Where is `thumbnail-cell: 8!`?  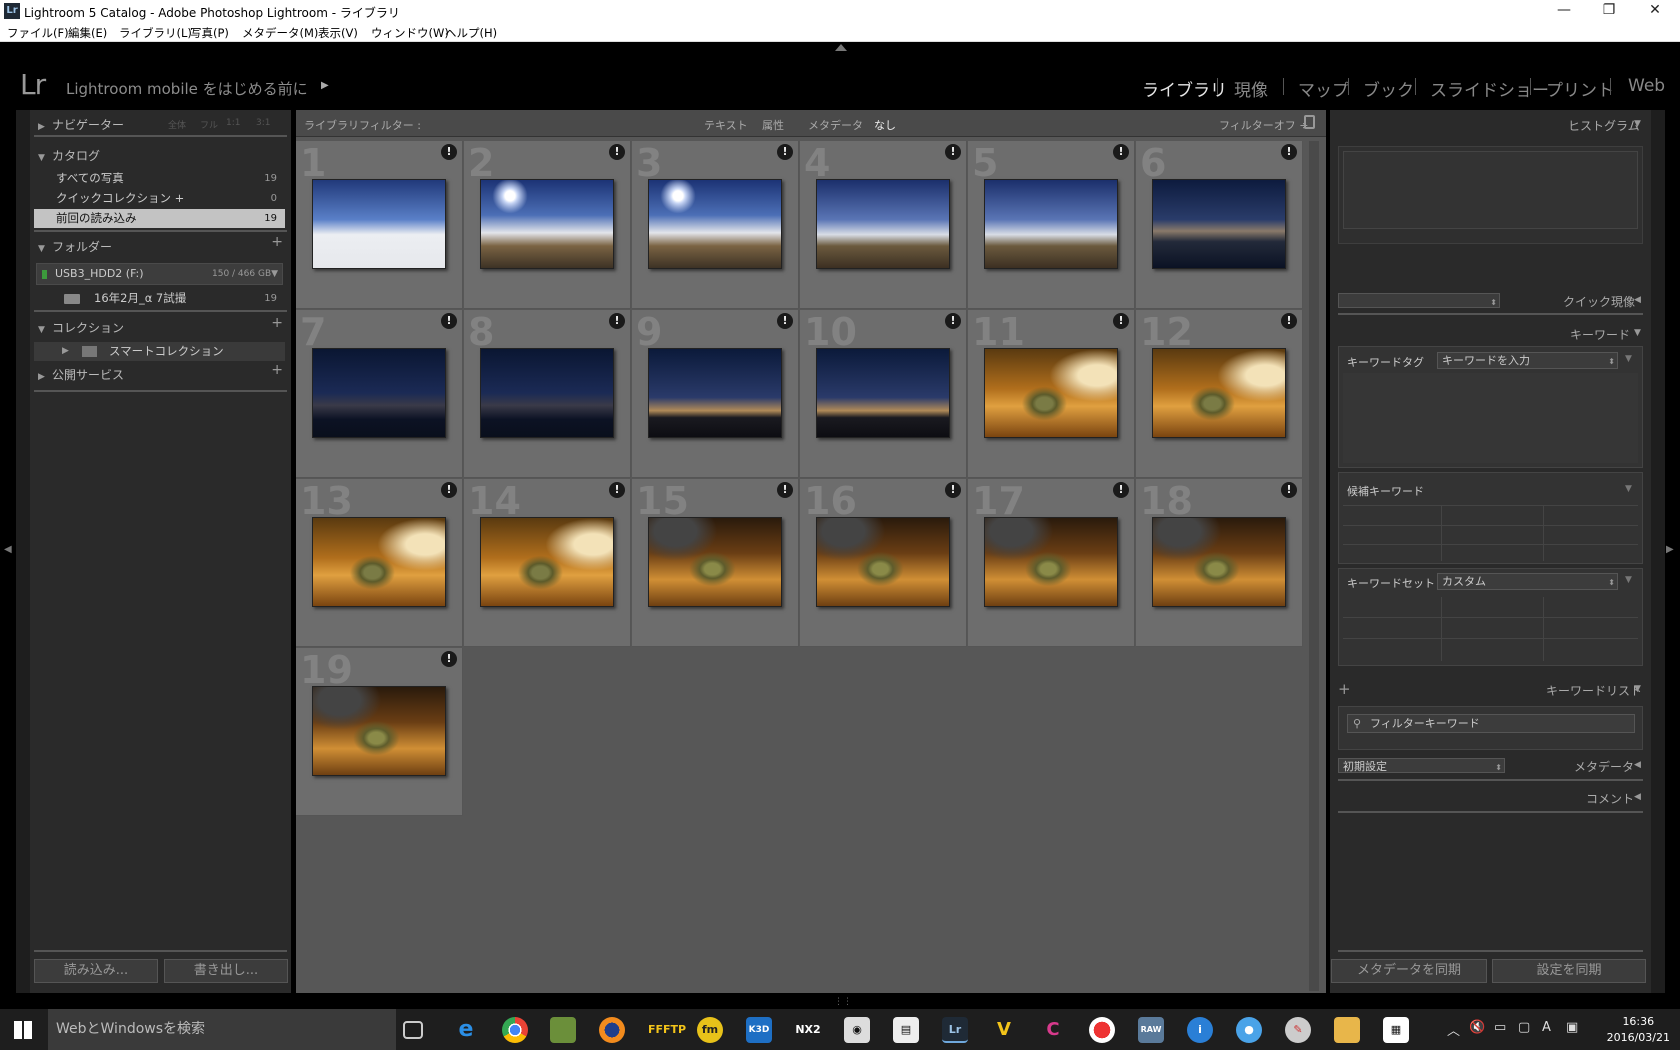 thumbnail-cell: 8! is located at coordinates (547, 394).